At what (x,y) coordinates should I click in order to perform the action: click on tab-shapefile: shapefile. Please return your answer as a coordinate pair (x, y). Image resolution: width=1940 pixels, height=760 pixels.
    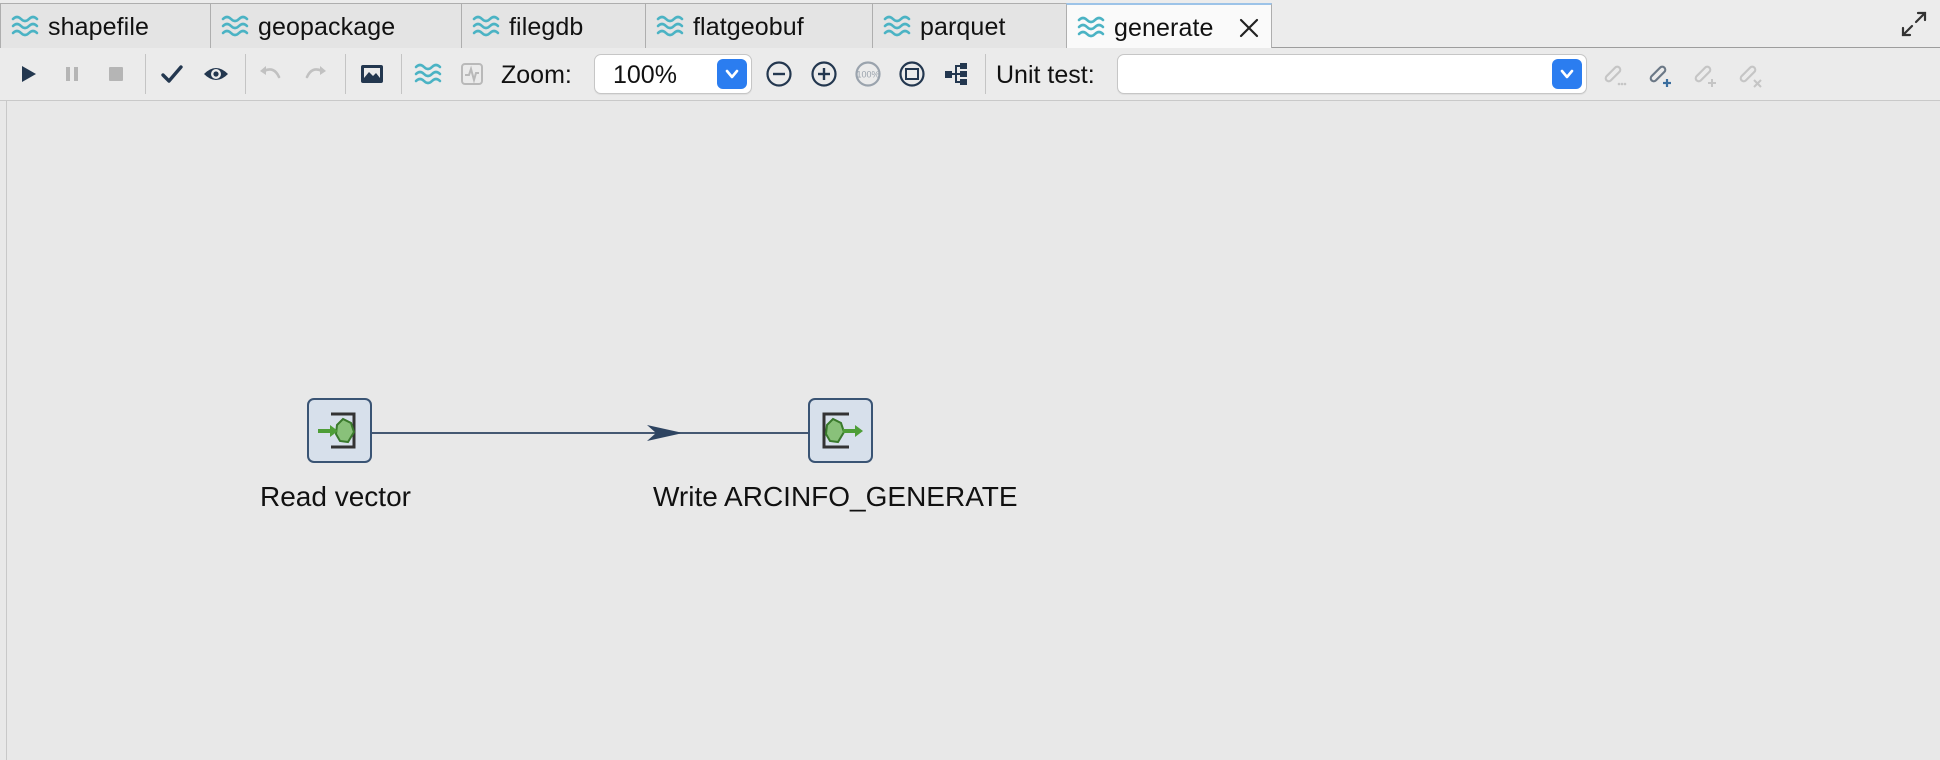
    Looking at the image, I should click on (105, 25).